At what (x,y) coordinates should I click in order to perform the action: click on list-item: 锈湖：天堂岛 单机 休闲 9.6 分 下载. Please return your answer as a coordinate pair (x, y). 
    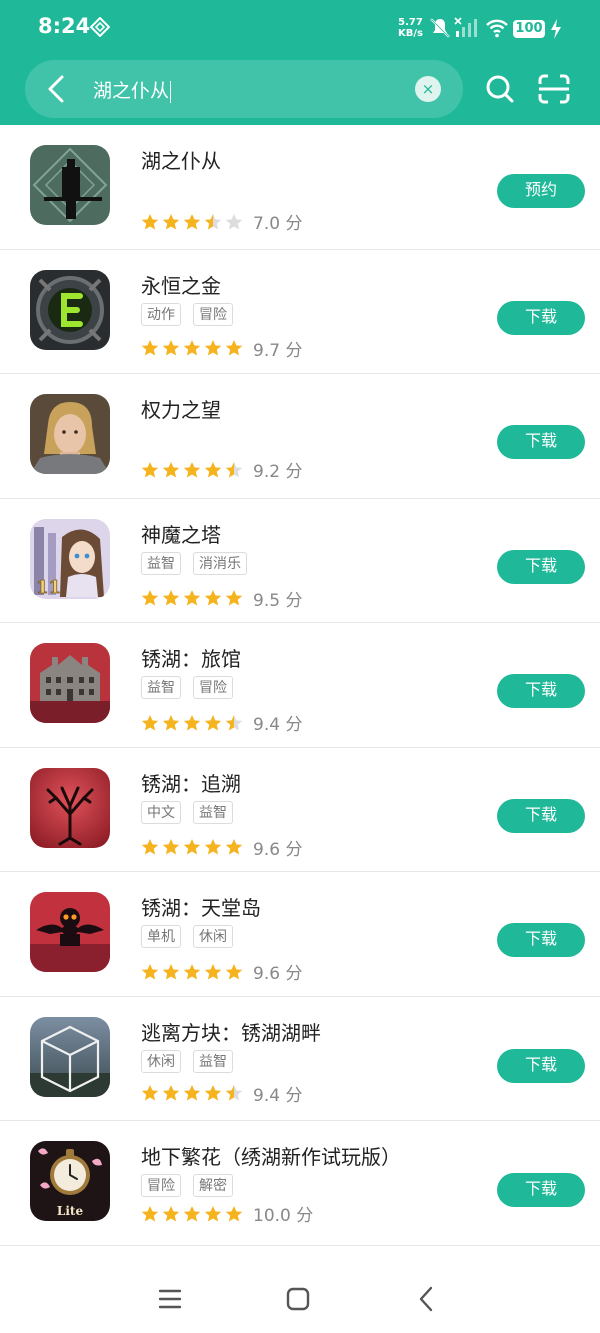
    Looking at the image, I should click on (300, 934).